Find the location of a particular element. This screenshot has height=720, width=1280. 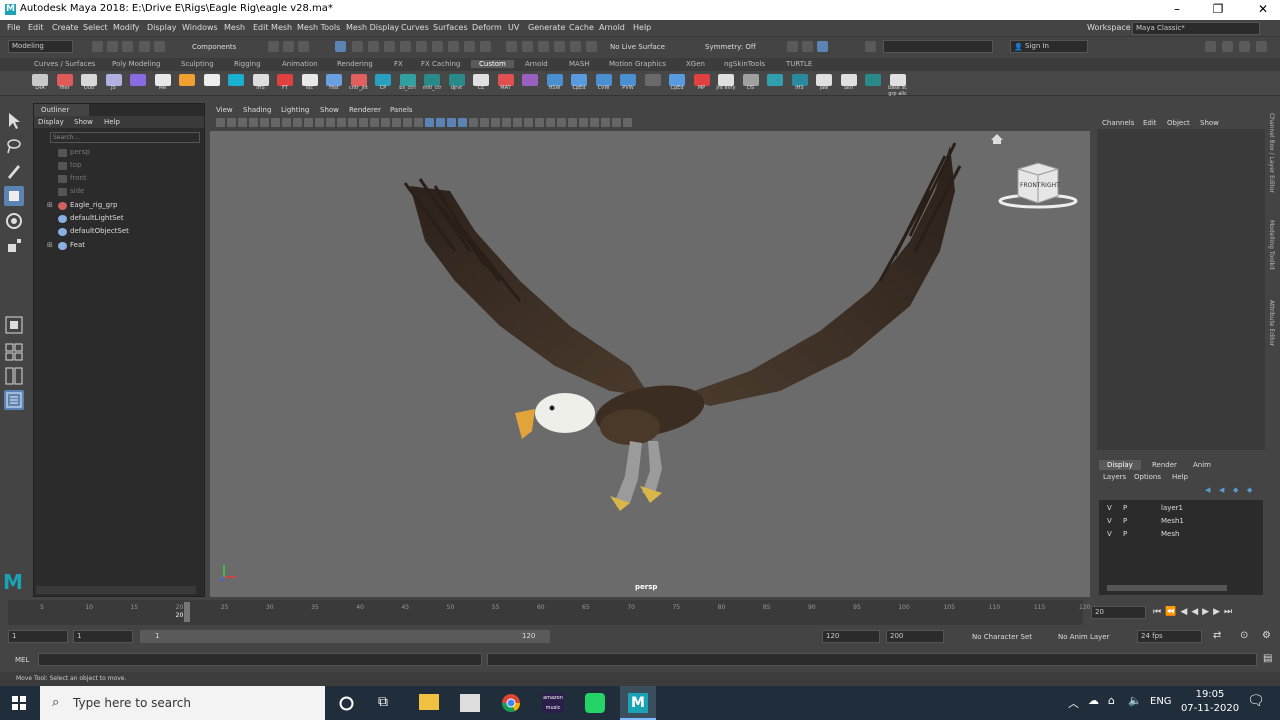

time-slider-track is located at coordinates (545, 612).